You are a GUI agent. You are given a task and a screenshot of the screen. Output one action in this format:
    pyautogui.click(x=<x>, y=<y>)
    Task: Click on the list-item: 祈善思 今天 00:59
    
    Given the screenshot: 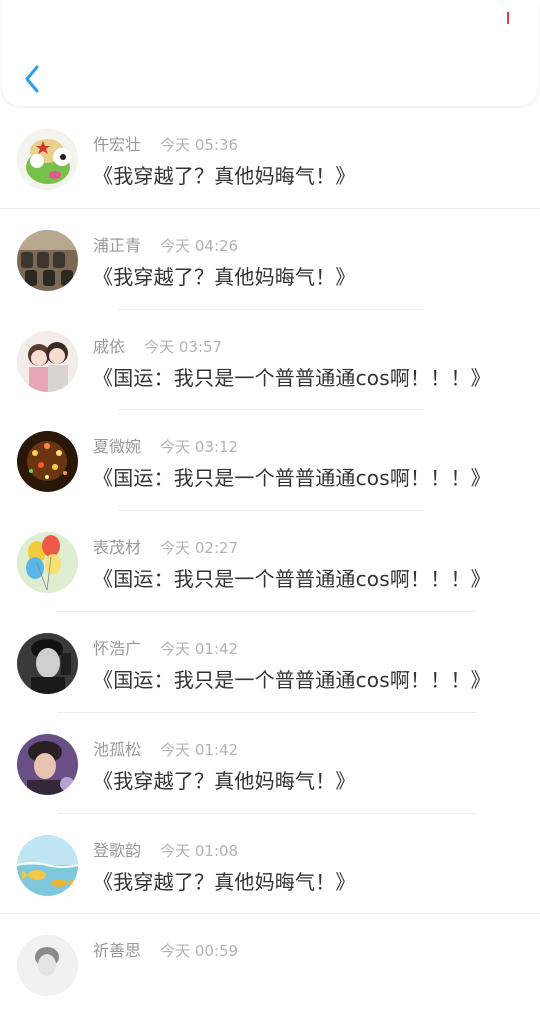 What is the action you would take?
    pyautogui.click(x=270, y=964)
    